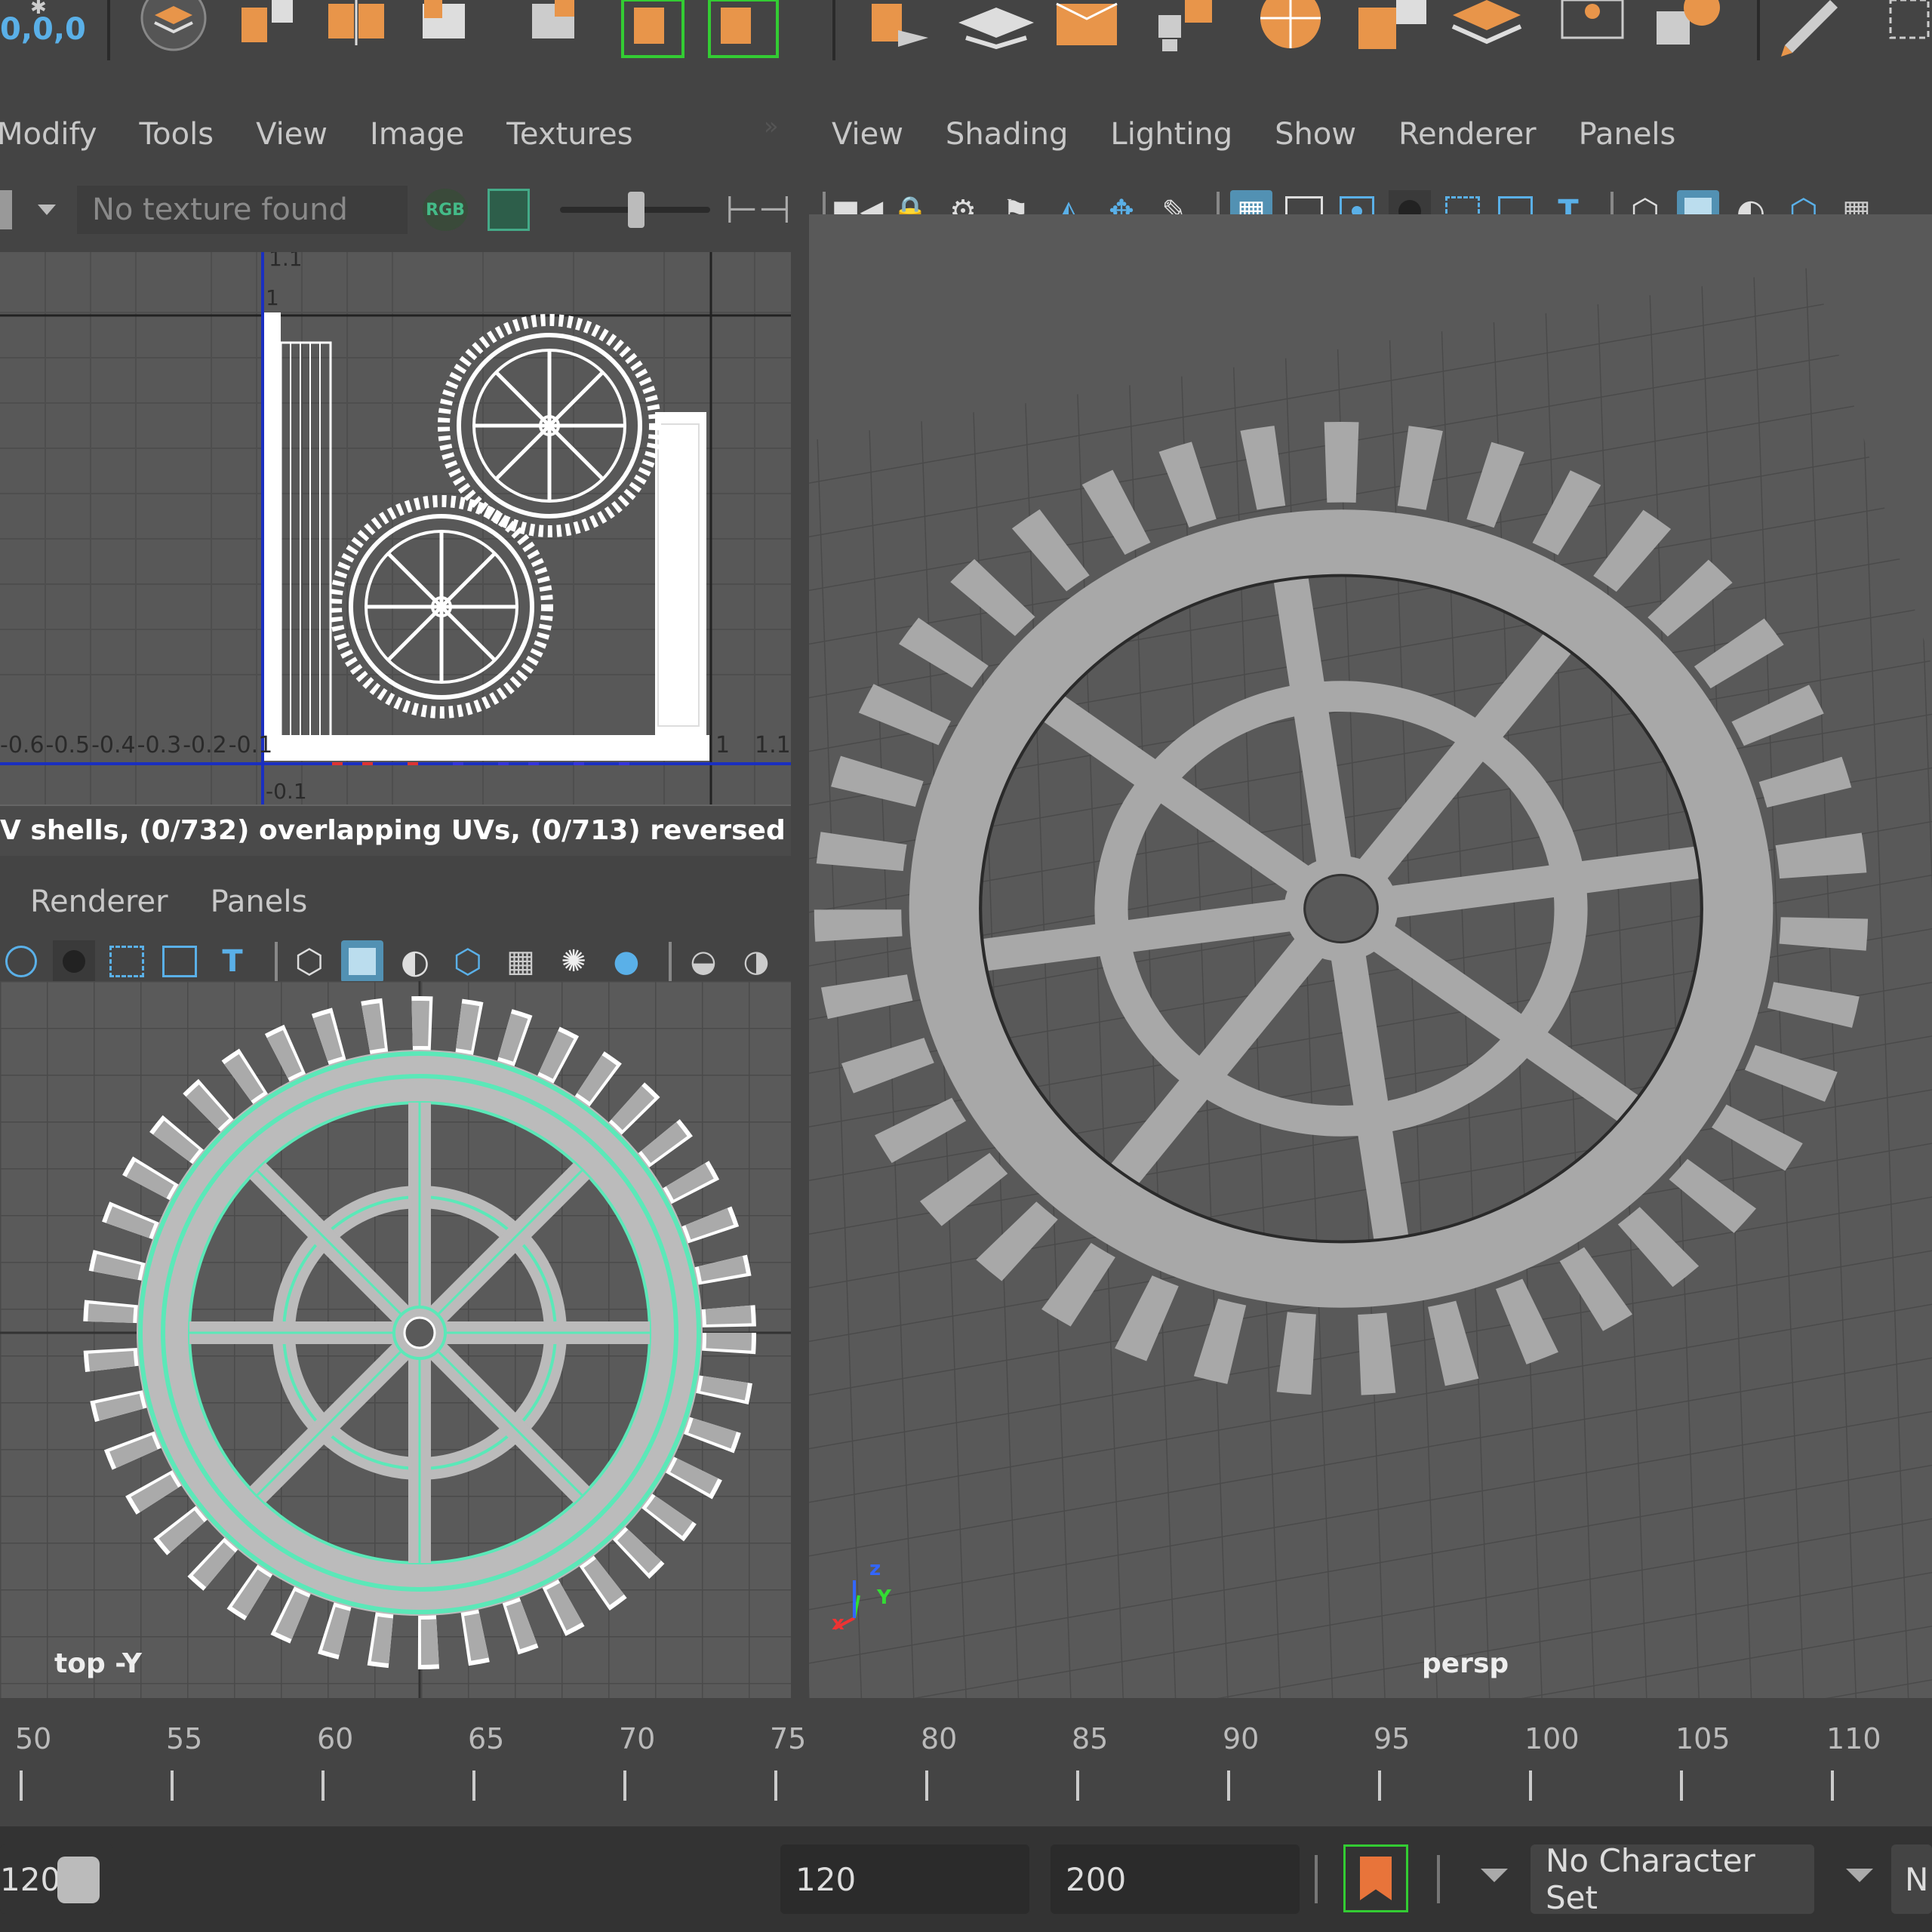  I want to click on bookmark-key-icon, so click(1376, 1878).